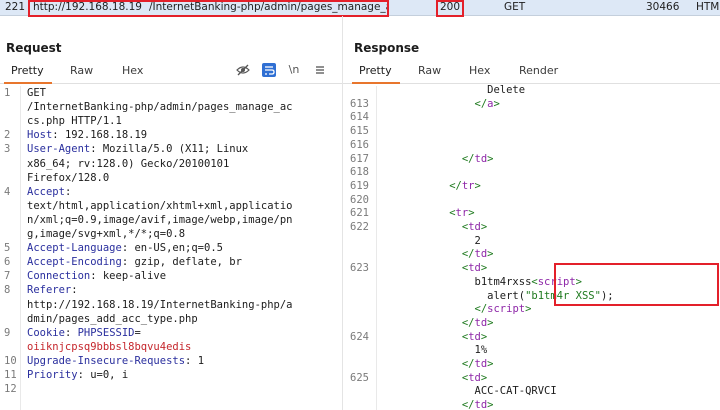 Image resolution: width=720 pixels, height=410 pixels. I want to click on eye-slash-icon, so click(243, 70).